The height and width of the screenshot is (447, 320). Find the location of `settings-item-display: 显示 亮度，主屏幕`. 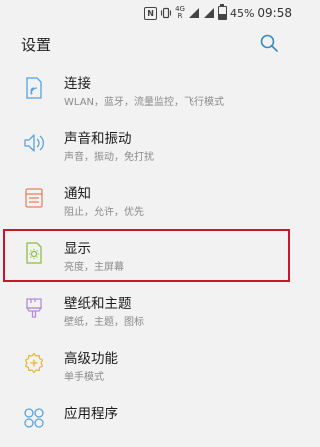

settings-item-display: 显示 亮度，主屏幕 is located at coordinates (149, 254).